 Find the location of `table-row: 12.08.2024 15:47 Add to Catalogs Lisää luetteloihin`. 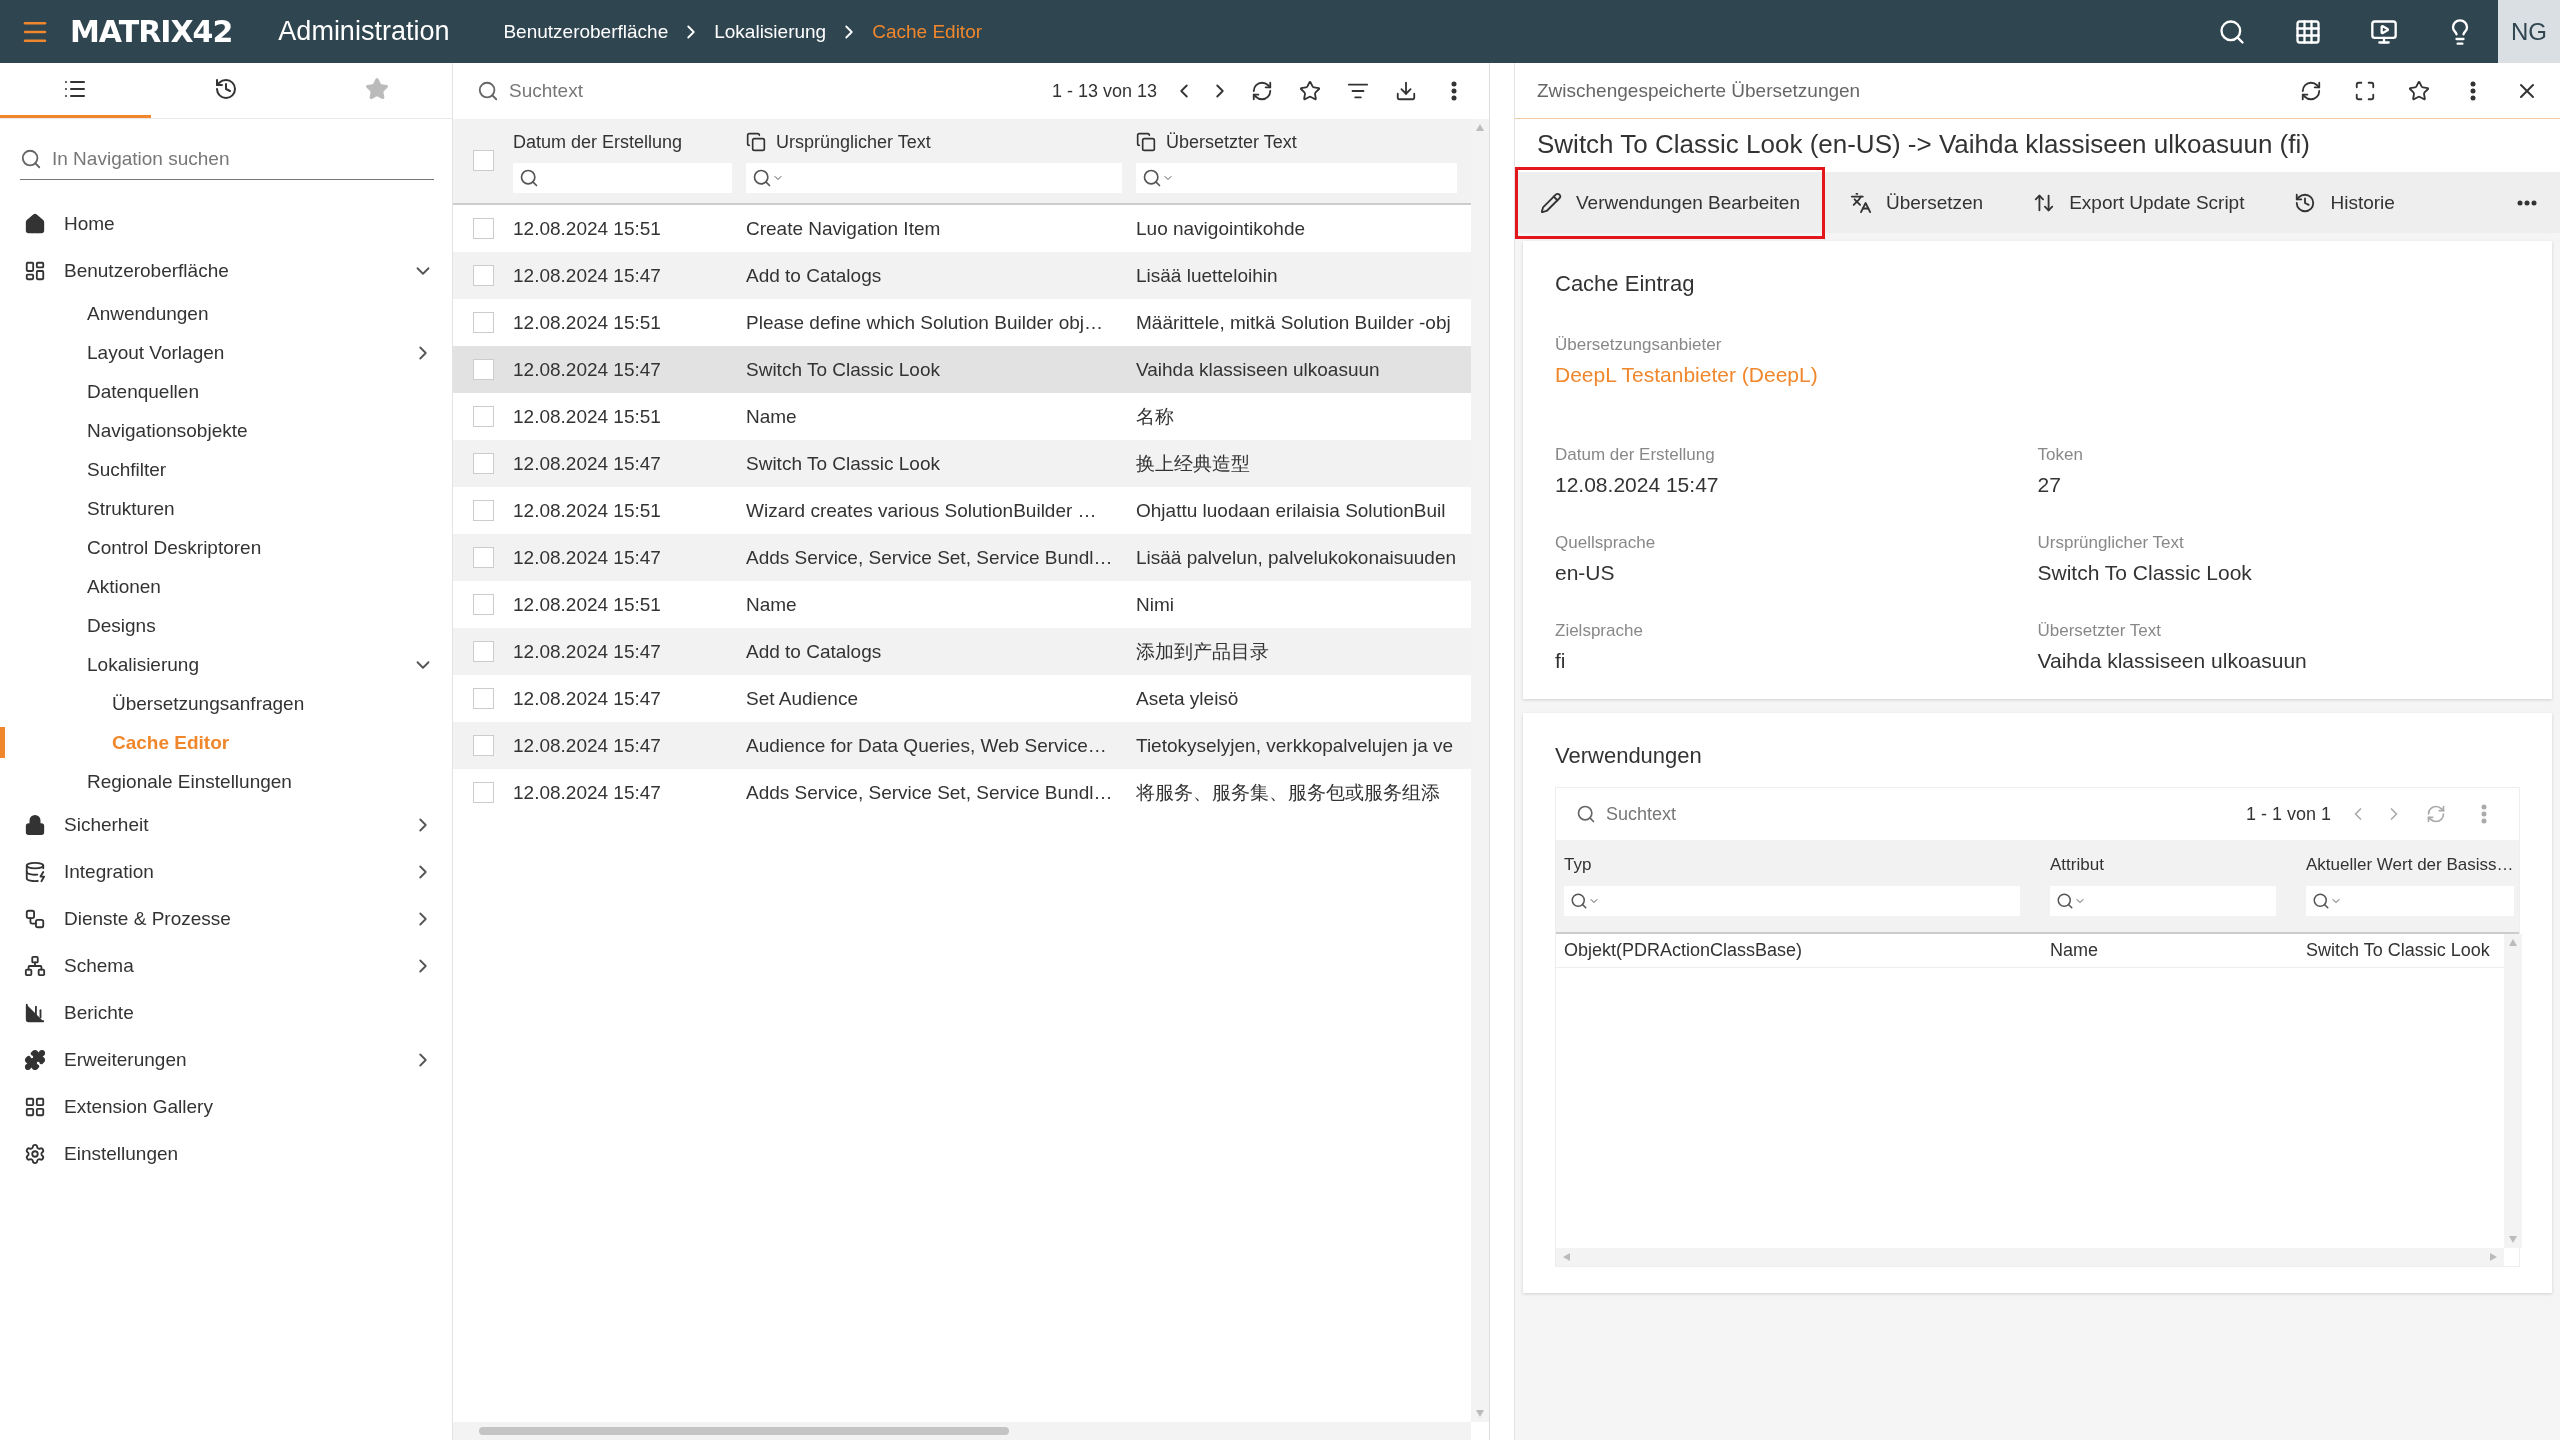

table-row: 12.08.2024 15:47 Add to Catalogs Lisää luetteloihin is located at coordinates (962, 275).